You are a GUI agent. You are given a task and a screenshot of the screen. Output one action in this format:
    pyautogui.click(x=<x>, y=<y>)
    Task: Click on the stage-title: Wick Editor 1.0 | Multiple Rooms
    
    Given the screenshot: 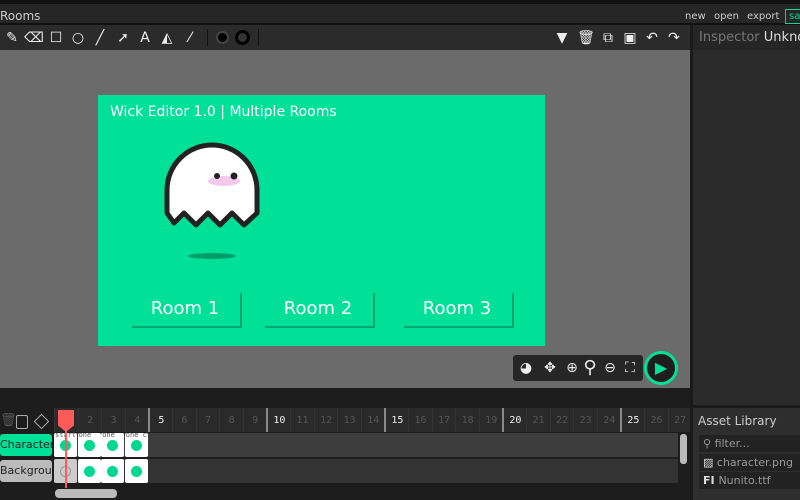 What is the action you would take?
    pyautogui.click(x=223, y=112)
    